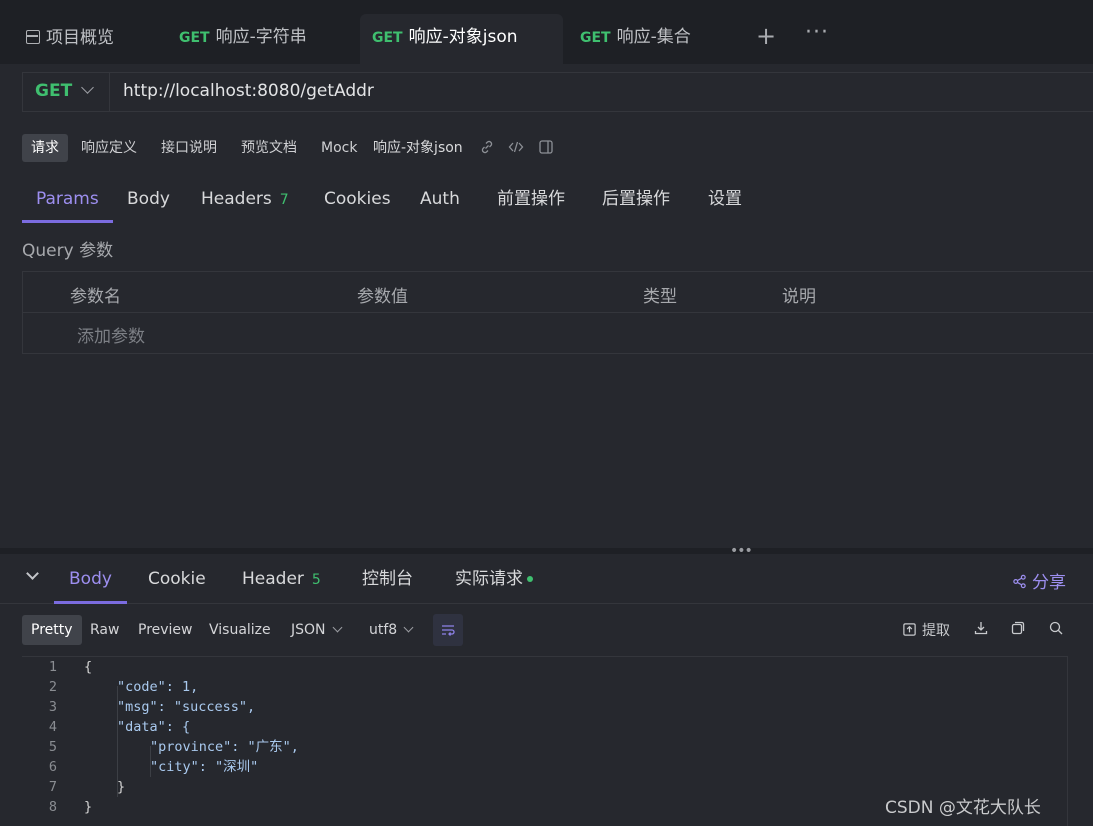  Describe the element at coordinates (799, 297) in the screenshot. I see `column-header-description: 说明` at that location.